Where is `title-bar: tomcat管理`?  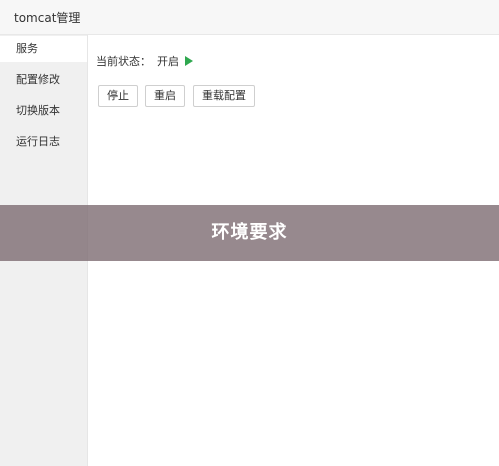
title-bar: tomcat管理 is located at coordinates (249, 17).